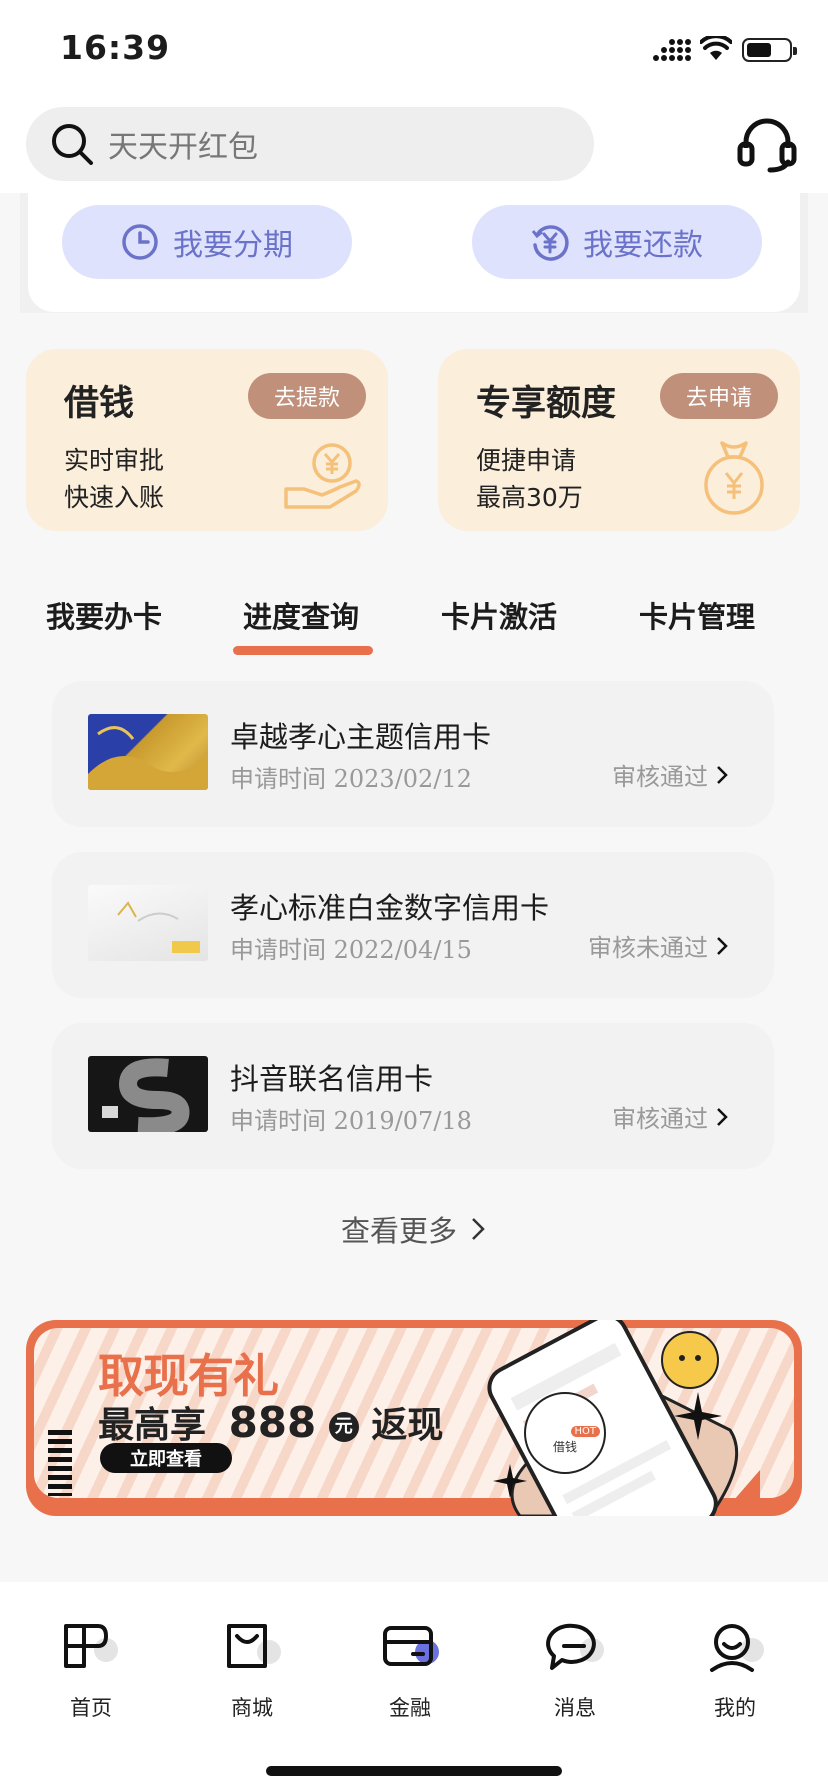 The height and width of the screenshot is (1792, 828). Describe the element at coordinates (575, 1671) in the screenshot. I see `nav-messages: 消息` at that location.